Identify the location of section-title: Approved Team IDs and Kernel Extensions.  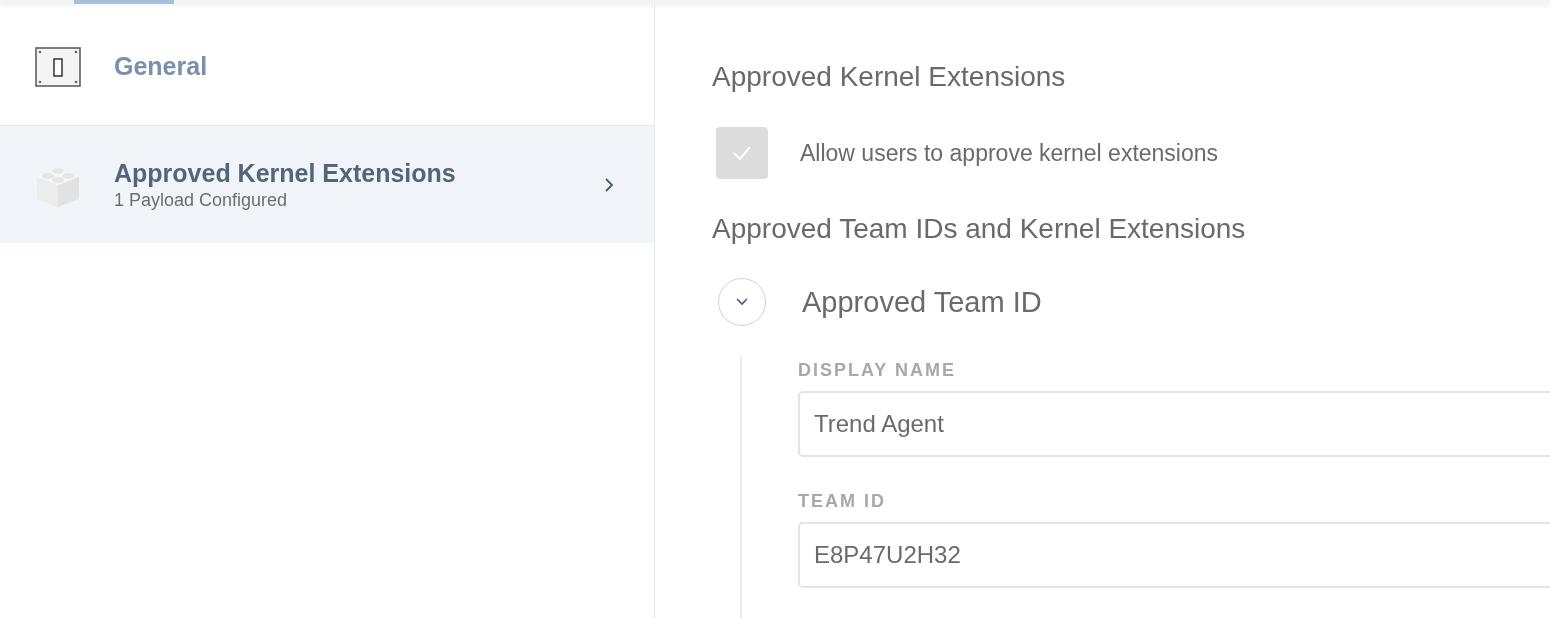
(979, 229).